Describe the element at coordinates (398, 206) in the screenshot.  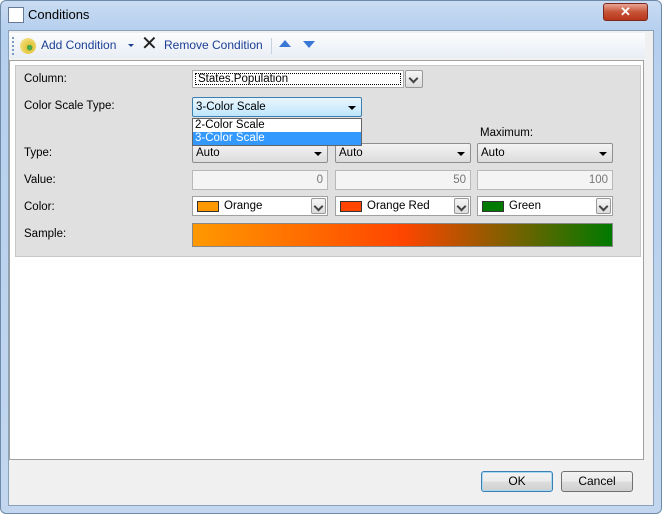
I see `color-name: Orange Red` at that location.